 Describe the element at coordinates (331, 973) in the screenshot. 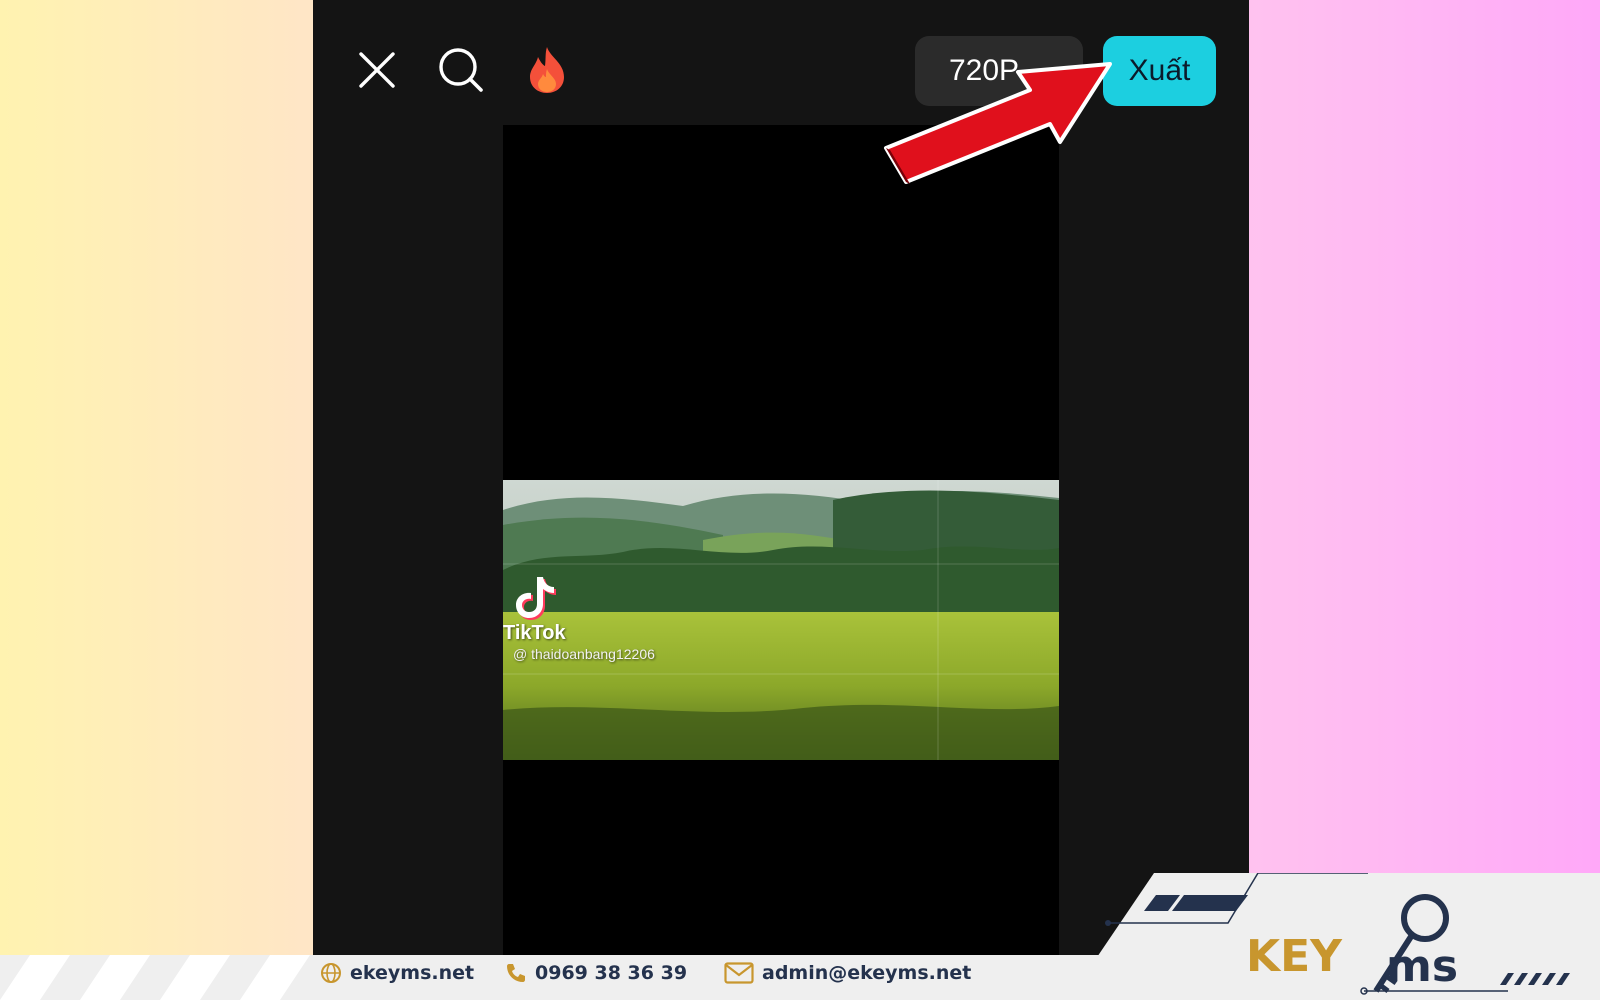

I see `globe-icon` at that location.